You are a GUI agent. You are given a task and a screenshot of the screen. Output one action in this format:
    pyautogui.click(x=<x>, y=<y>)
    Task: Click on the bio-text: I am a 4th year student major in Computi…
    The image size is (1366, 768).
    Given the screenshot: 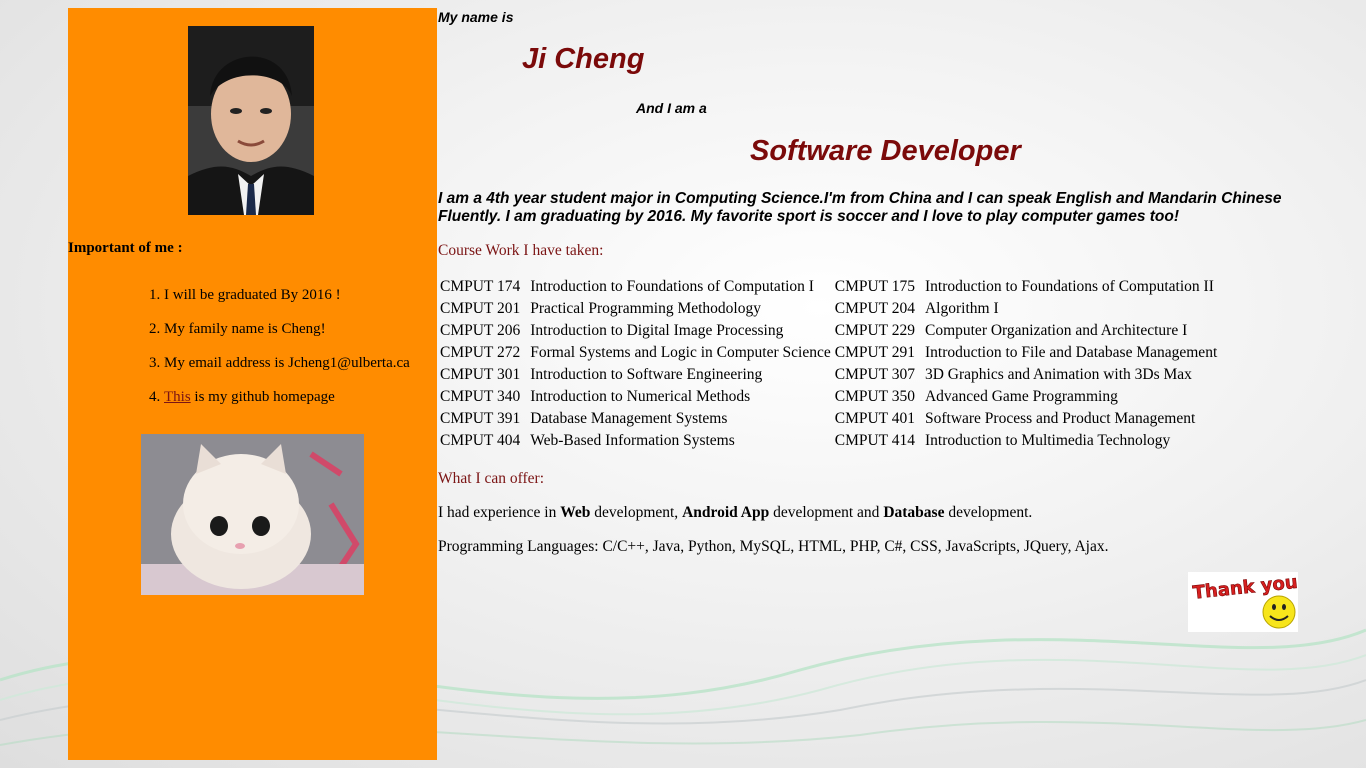 What is the action you would take?
    pyautogui.click(x=860, y=207)
    